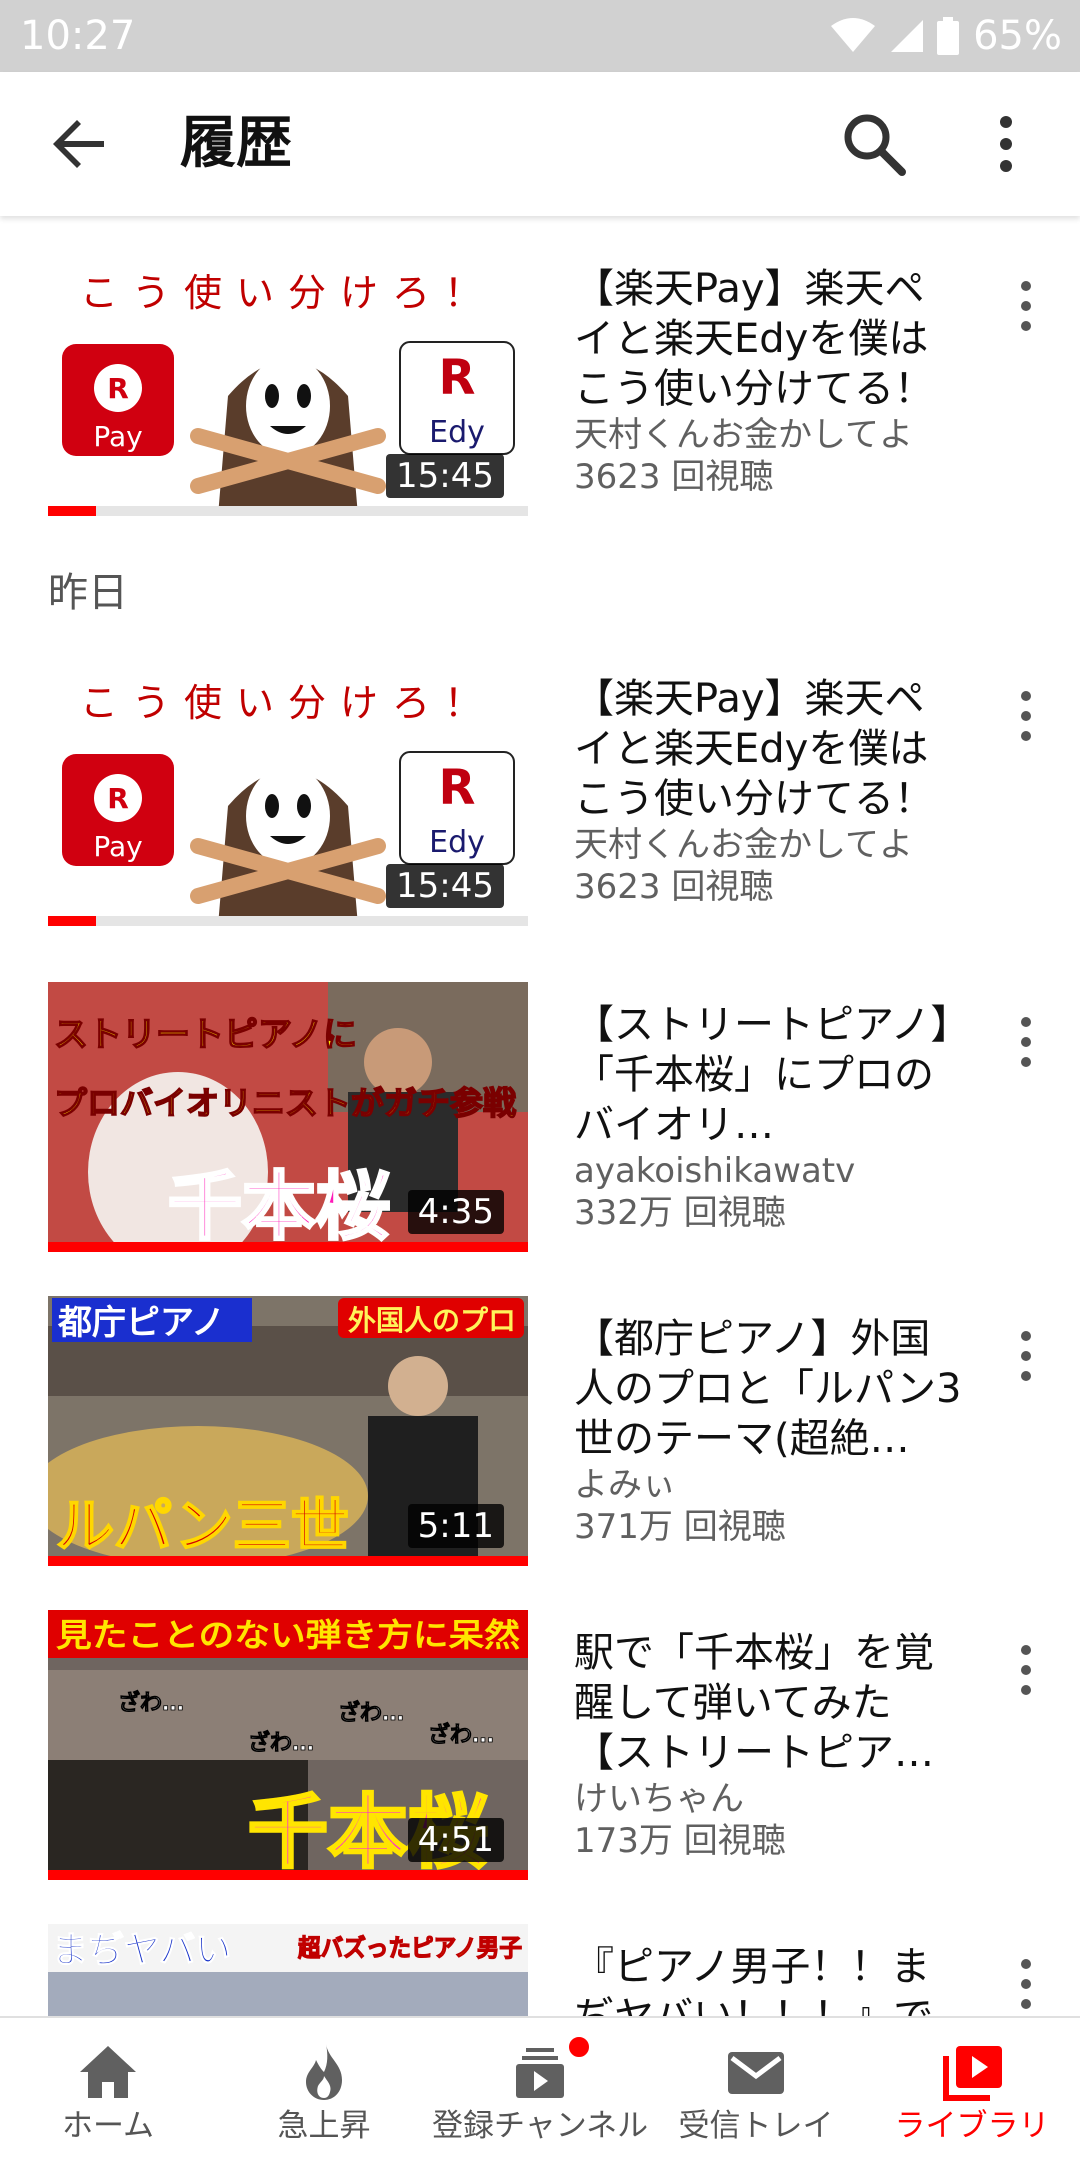 The height and width of the screenshot is (2160, 1080). What do you see at coordinates (579, 2047) in the screenshot?
I see `notification-badge` at bounding box center [579, 2047].